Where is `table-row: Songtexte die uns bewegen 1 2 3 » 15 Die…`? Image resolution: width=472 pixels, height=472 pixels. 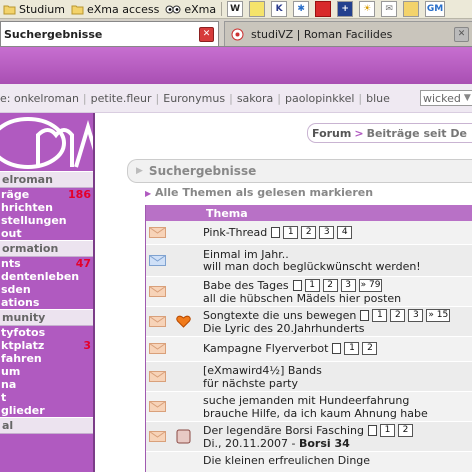
table-row: Songtexte die uns bewegen 1 2 3 » 15 Die… is located at coordinates (309, 322).